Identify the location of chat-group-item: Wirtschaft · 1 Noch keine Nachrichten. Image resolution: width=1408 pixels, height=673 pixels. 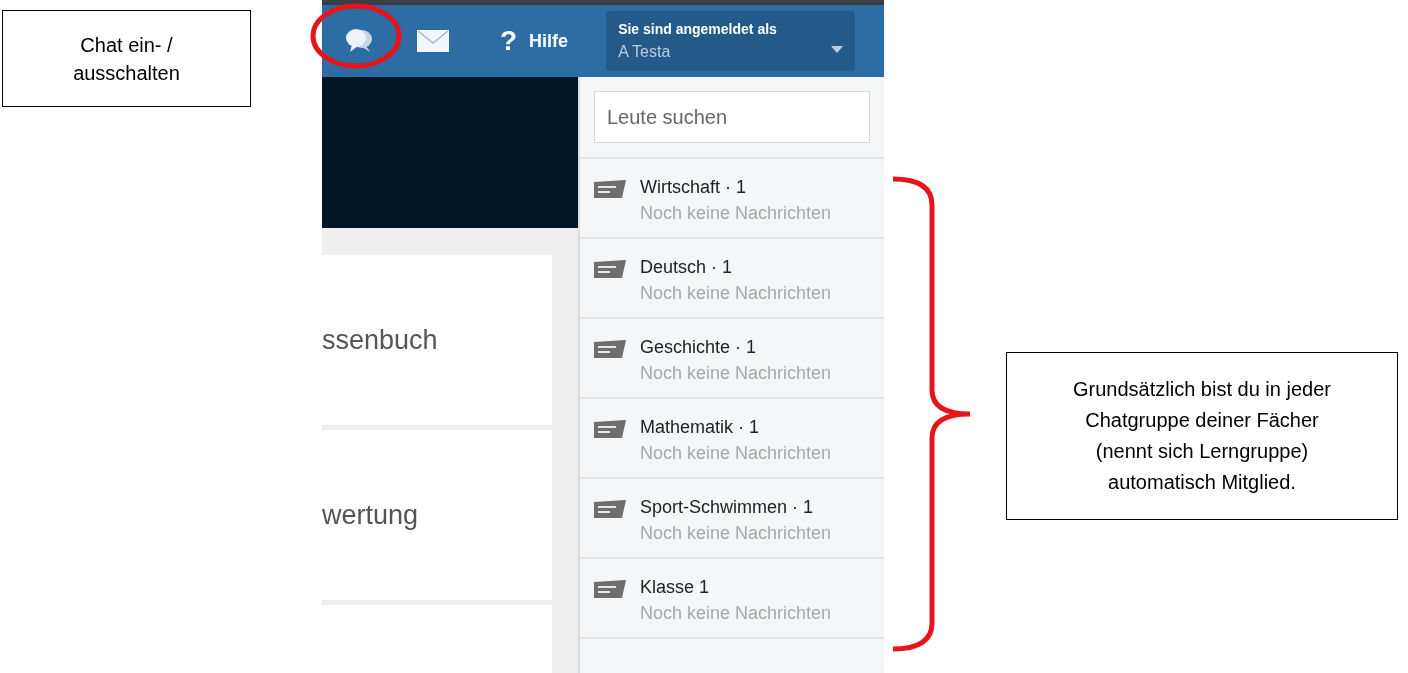
(732, 199).